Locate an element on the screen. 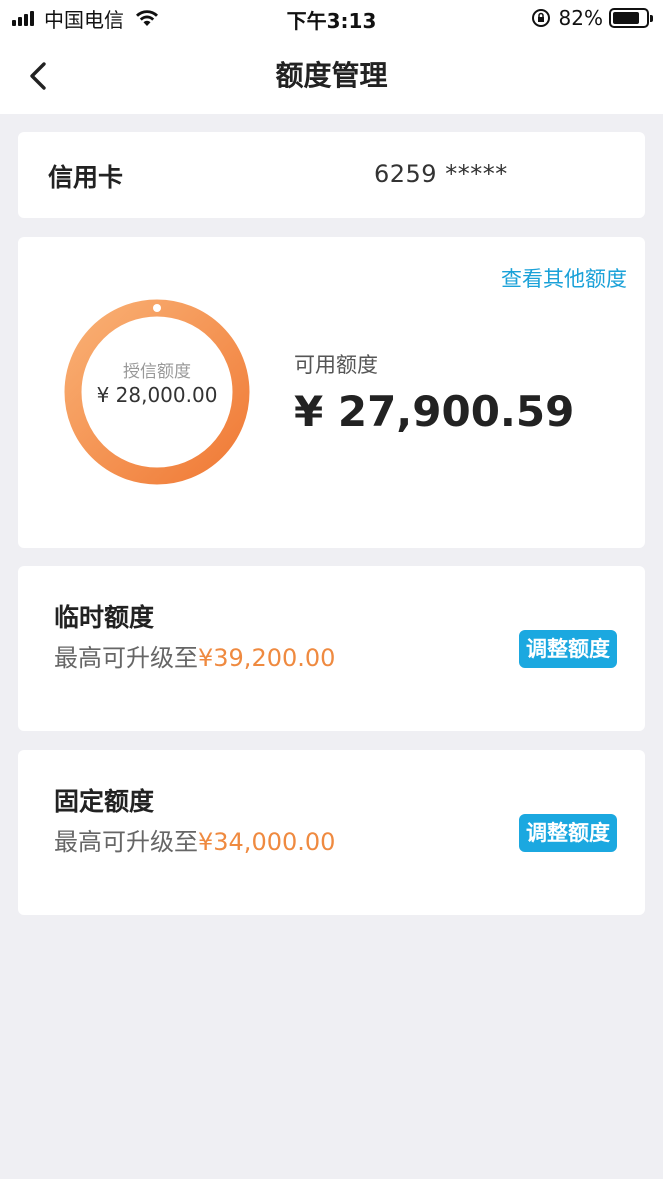 The height and width of the screenshot is (1179, 663). temporary-limit-prefix: 最高可升级至 is located at coordinates (126, 658).